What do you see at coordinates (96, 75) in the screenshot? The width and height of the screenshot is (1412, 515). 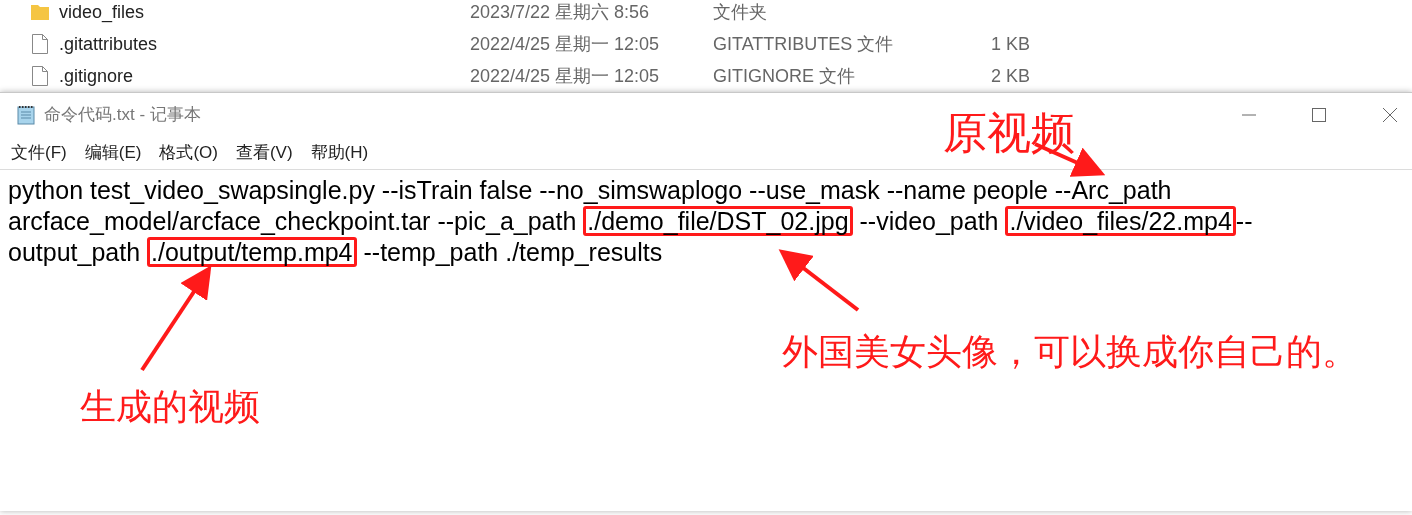 I see `file-name: .gitignore` at bounding box center [96, 75].